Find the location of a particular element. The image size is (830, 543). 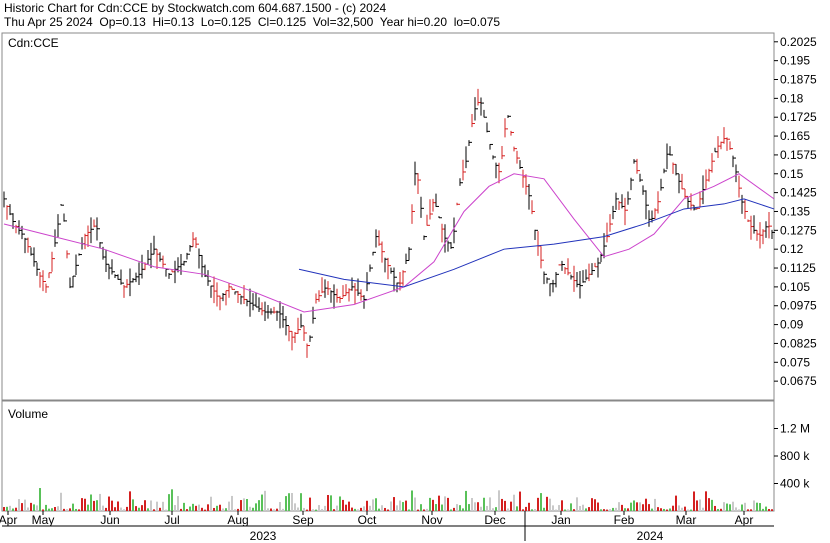

price-tick-label: 0.1575 is located at coordinates (798, 155).